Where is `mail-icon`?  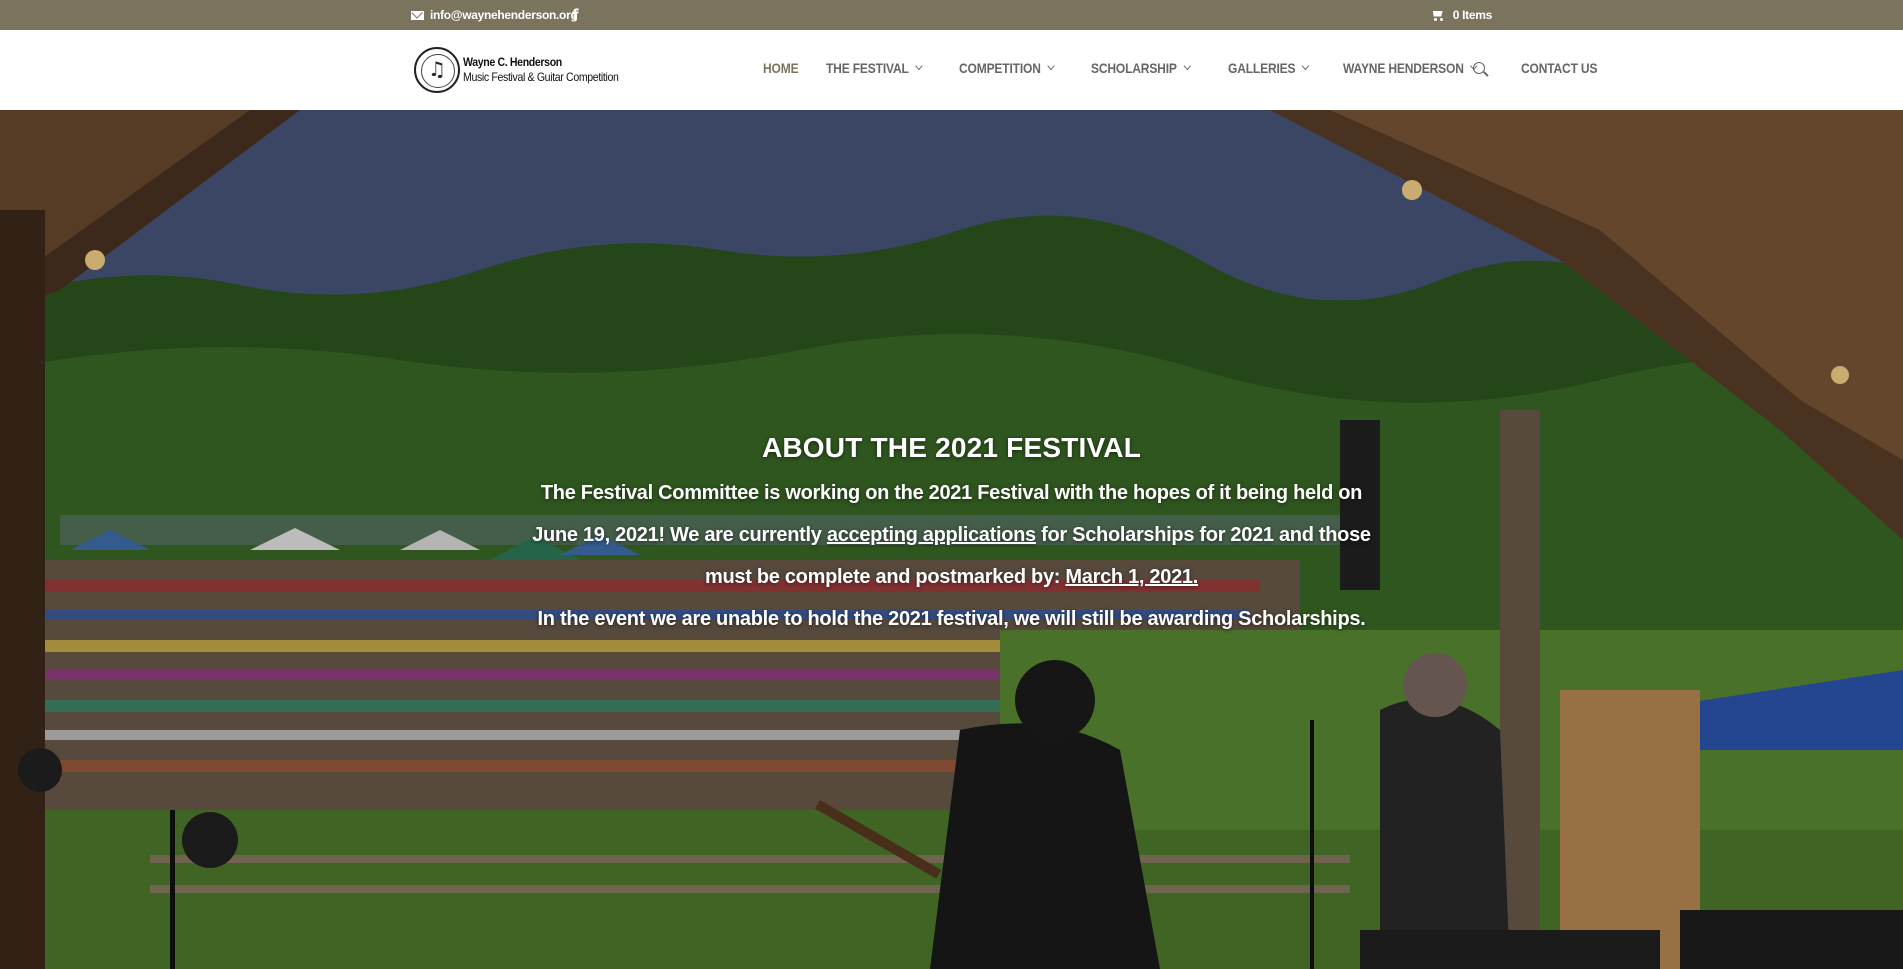
mail-icon is located at coordinates (417, 15).